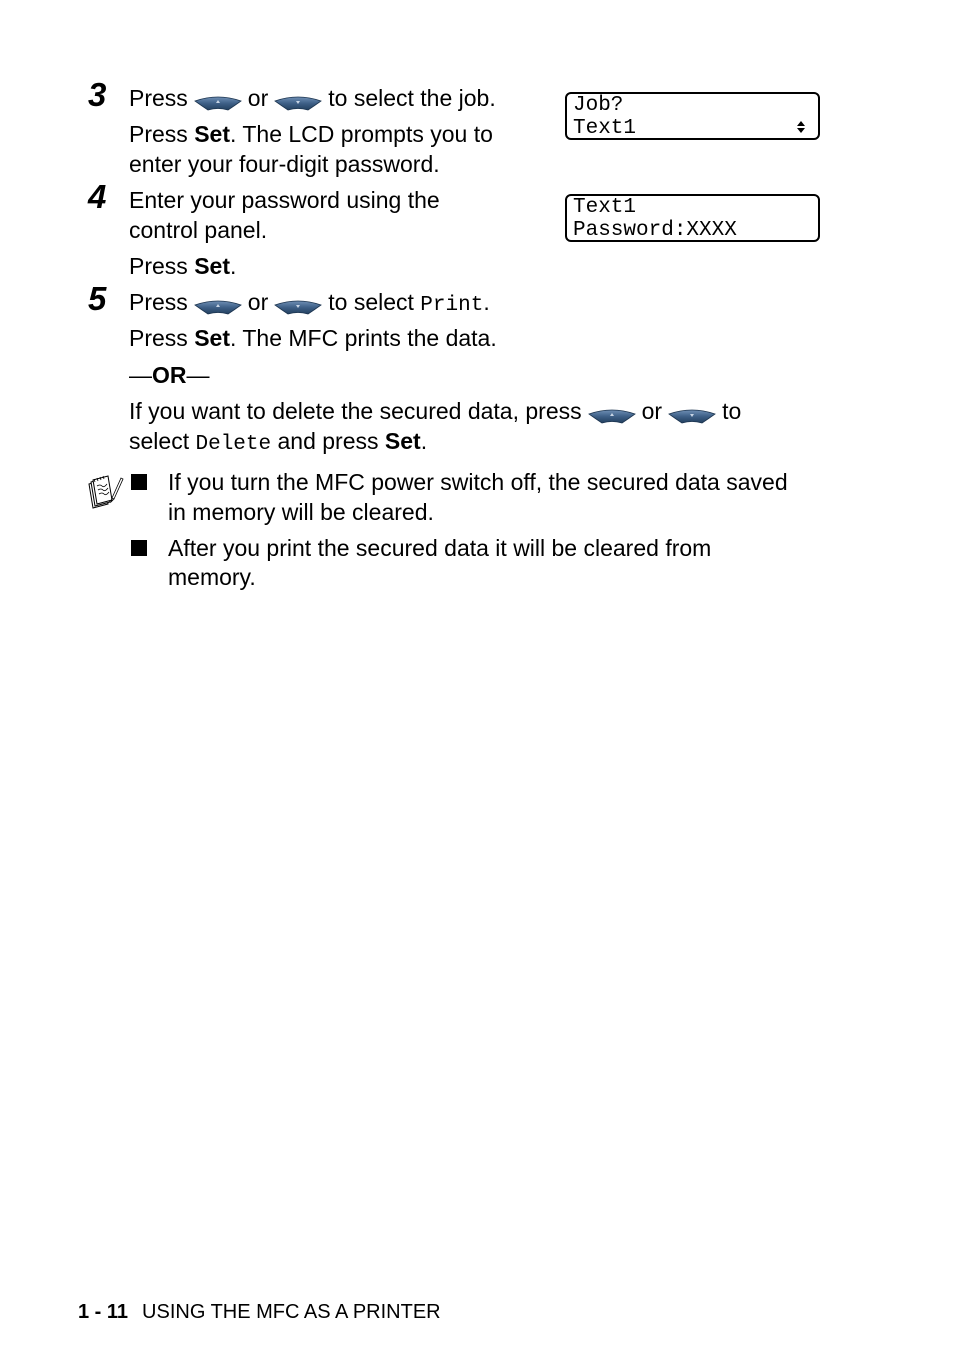 The height and width of the screenshot is (1352, 954). What do you see at coordinates (103, 1312) in the screenshot?
I see `page-number: 1 - 11` at bounding box center [103, 1312].